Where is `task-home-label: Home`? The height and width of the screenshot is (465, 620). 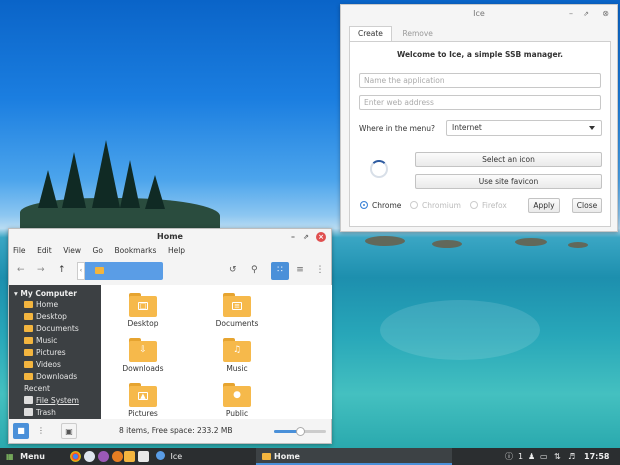
task-home-label: Home is located at coordinates (287, 456).